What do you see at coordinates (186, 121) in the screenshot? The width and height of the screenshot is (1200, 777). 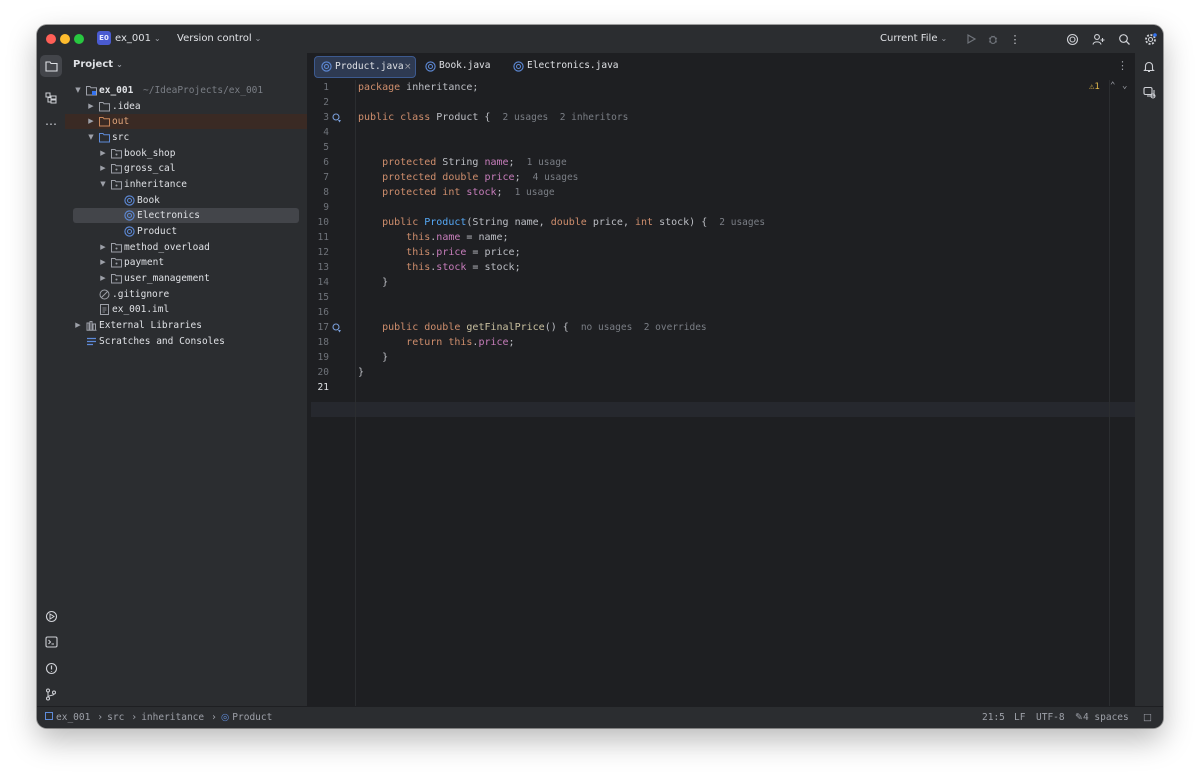 I see `tree-item-out: ▶ out` at bounding box center [186, 121].